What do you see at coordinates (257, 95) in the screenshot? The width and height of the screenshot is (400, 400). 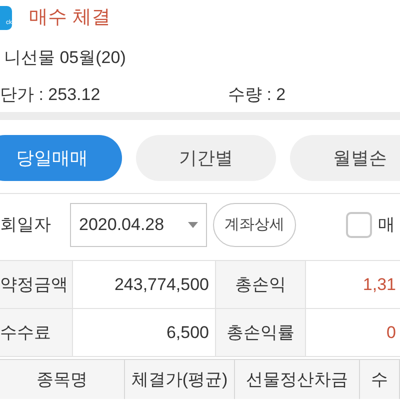 I see `quantity-text: 수량 : 2` at bounding box center [257, 95].